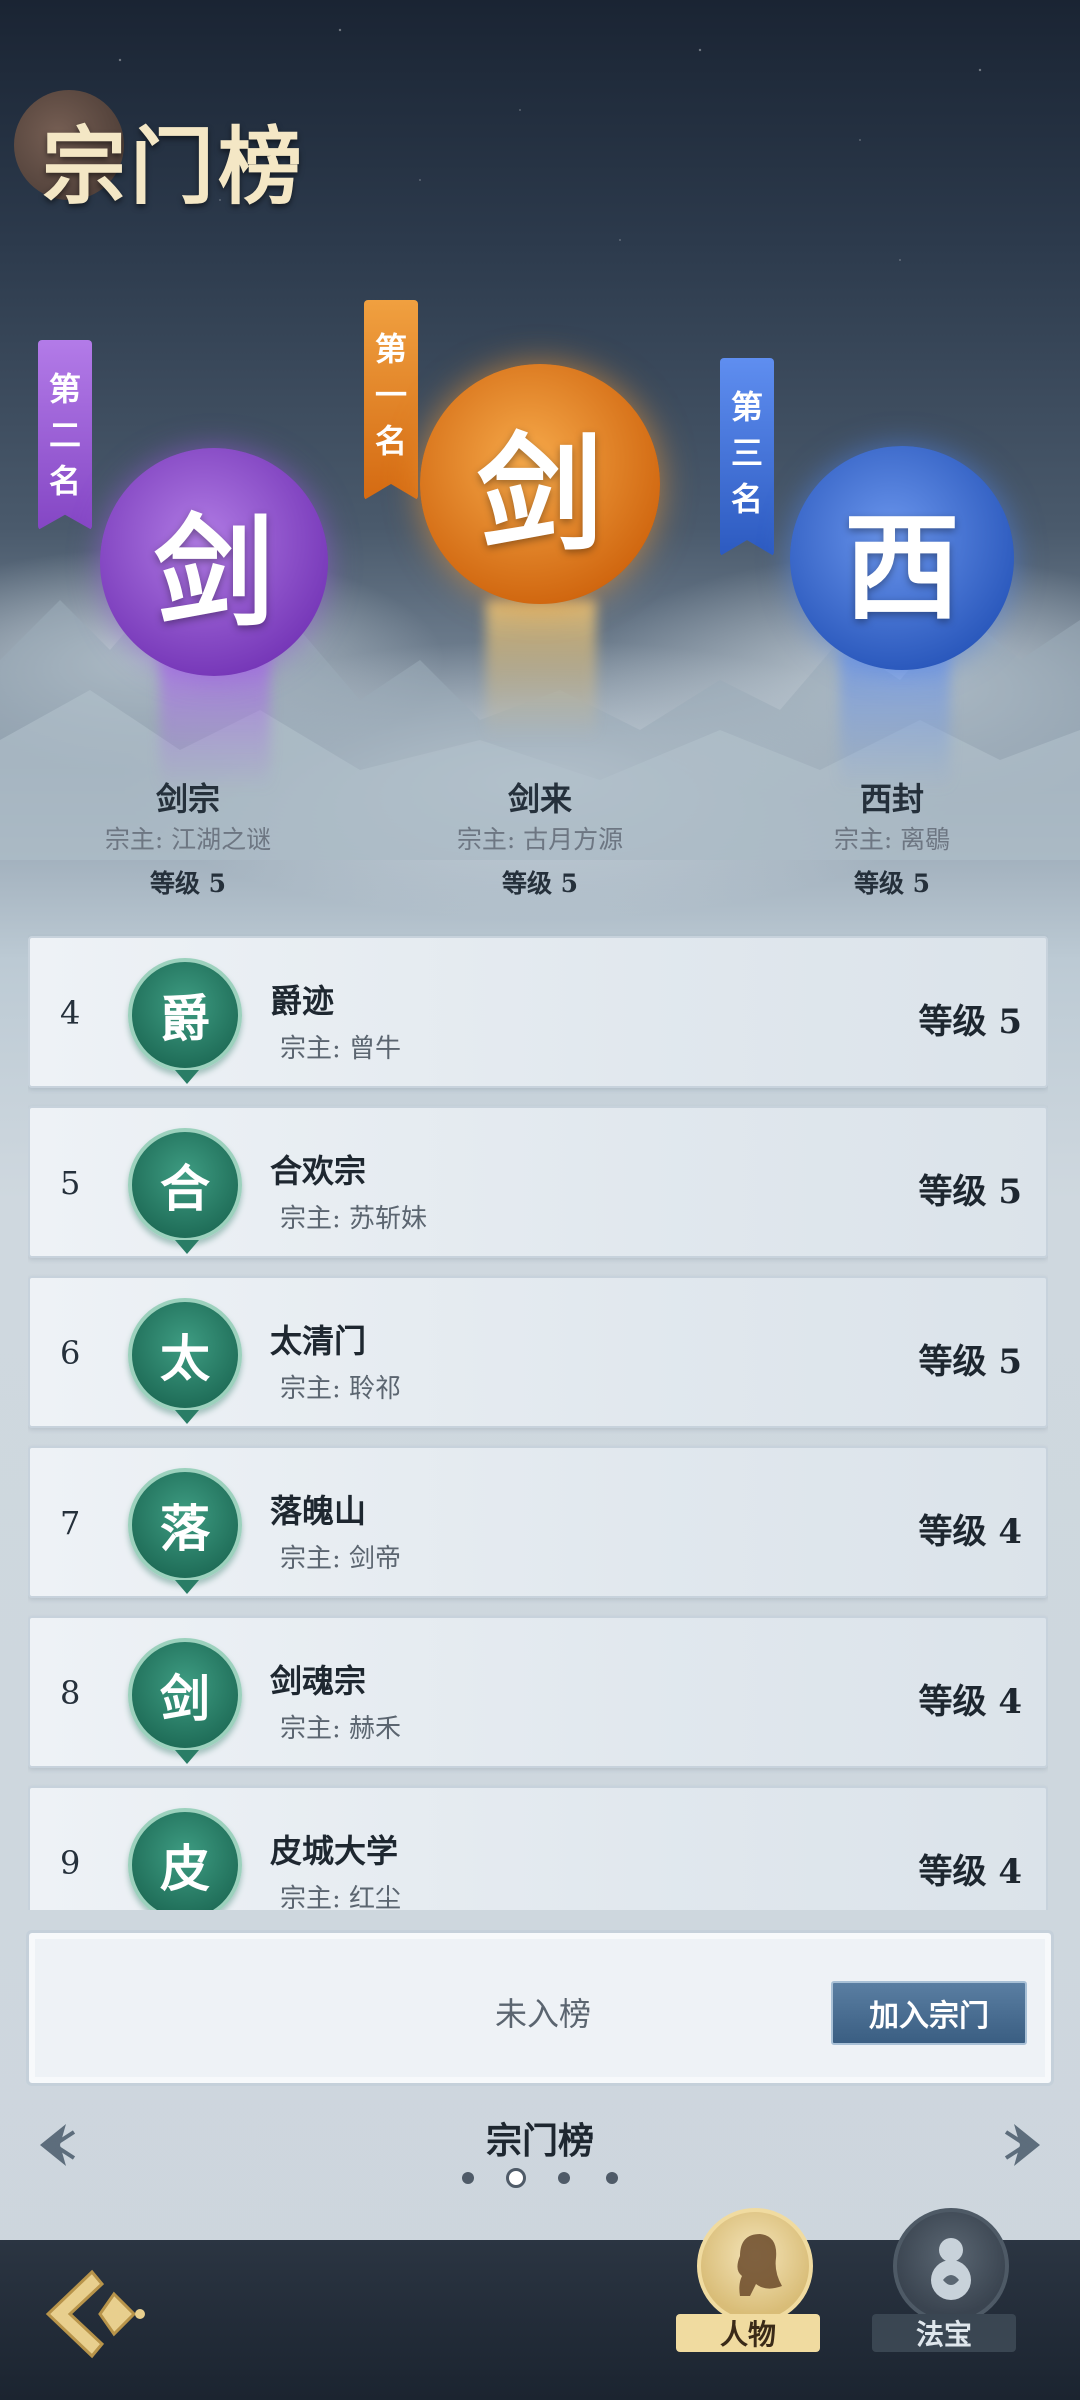  What do you see at coordinates (540, 2178) in the screenshot?
I see `page-indicator` at bounding box center [540, 2178].